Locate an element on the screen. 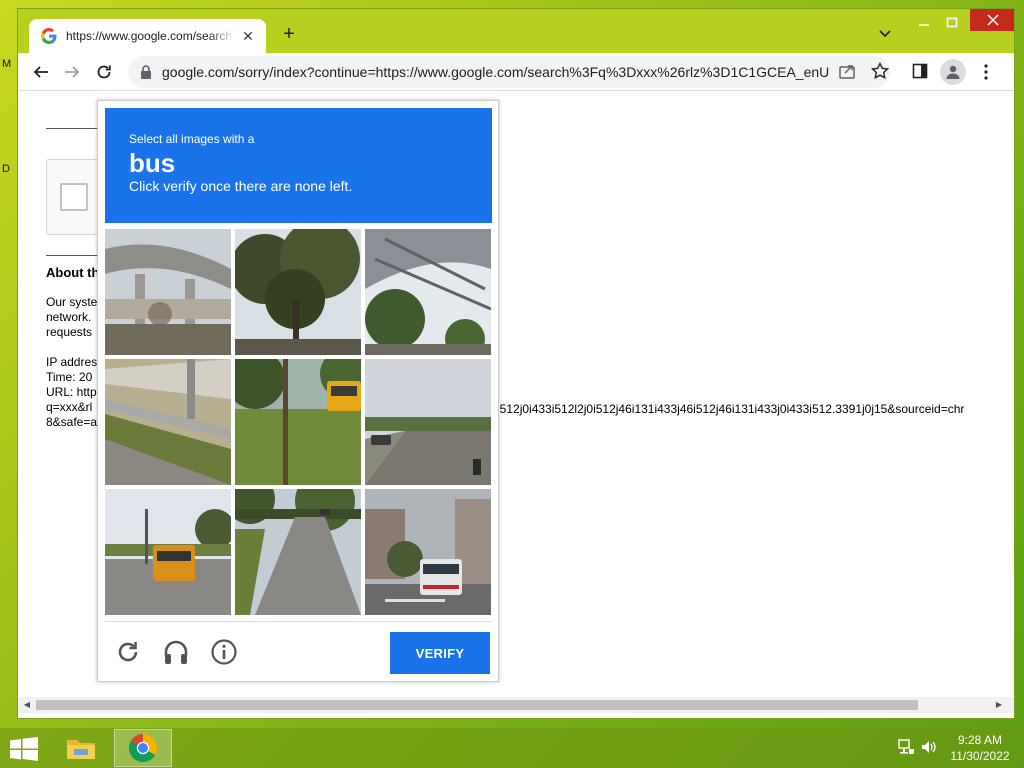 The height and width of the screenshot is (768, 1024). time-line: Time: 20 is located at coordinates (69, 377).